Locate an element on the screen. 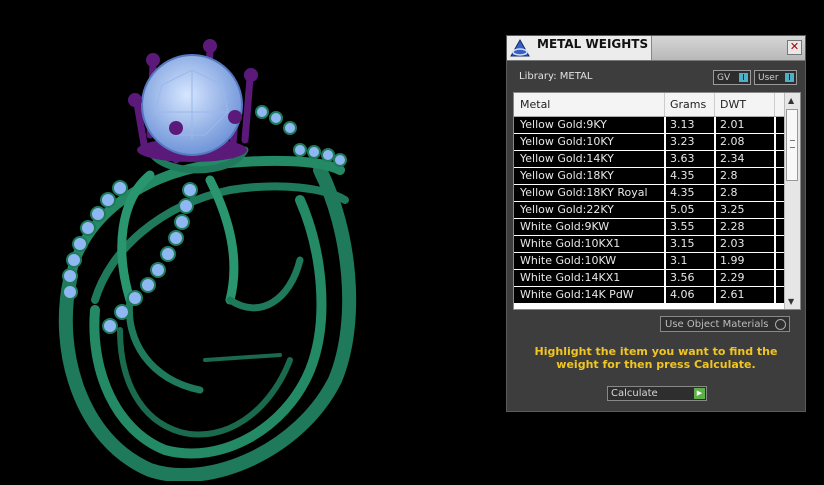  table-row: Yellow Gold:10KY 3.23 2.08 is located at coordinates (650, 142).